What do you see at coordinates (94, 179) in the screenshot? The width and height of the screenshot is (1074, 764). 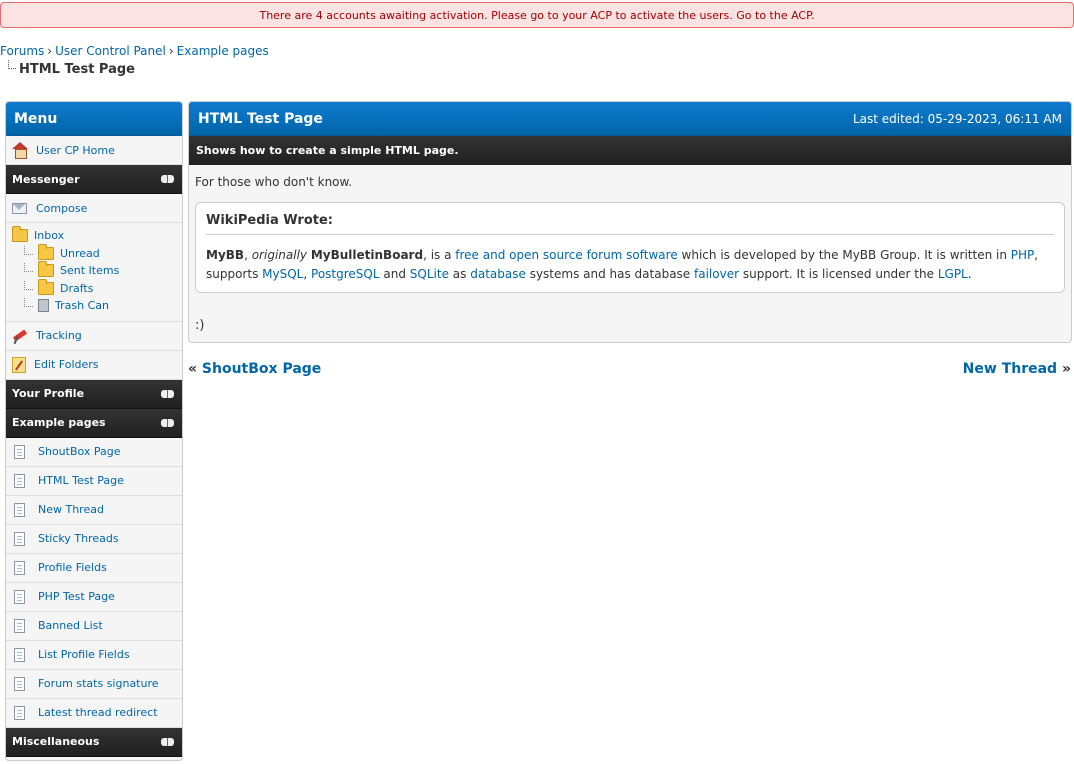 I see `messenger-category: Messenger` at bounding box center [94, 179].